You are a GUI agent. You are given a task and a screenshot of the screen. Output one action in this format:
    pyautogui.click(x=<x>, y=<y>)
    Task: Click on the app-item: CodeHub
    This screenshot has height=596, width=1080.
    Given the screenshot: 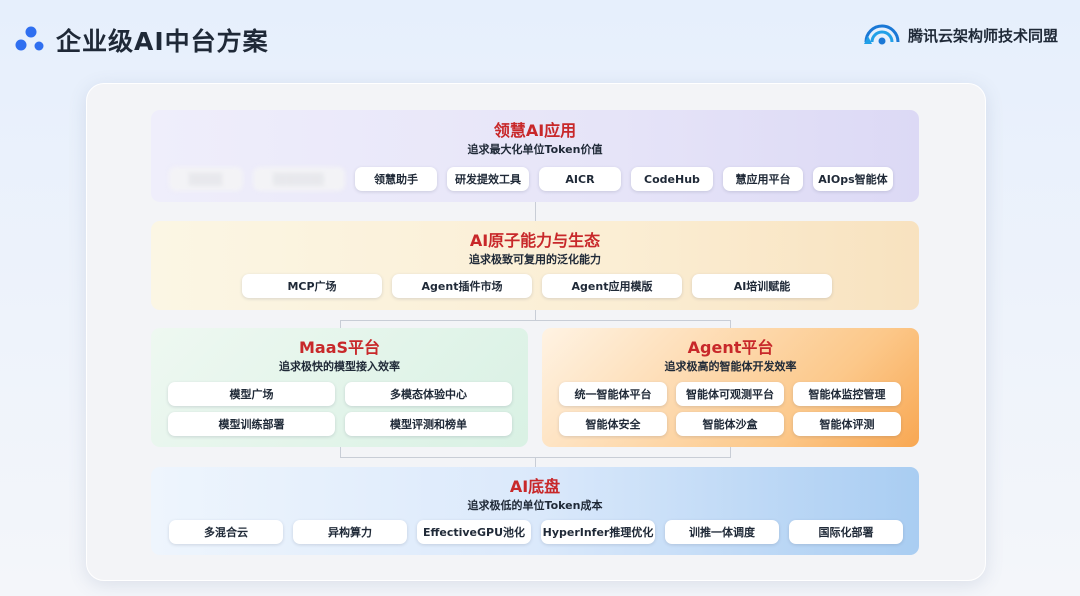 What is the action you would take?
    pyautogui.click(x=672, y=179)
    